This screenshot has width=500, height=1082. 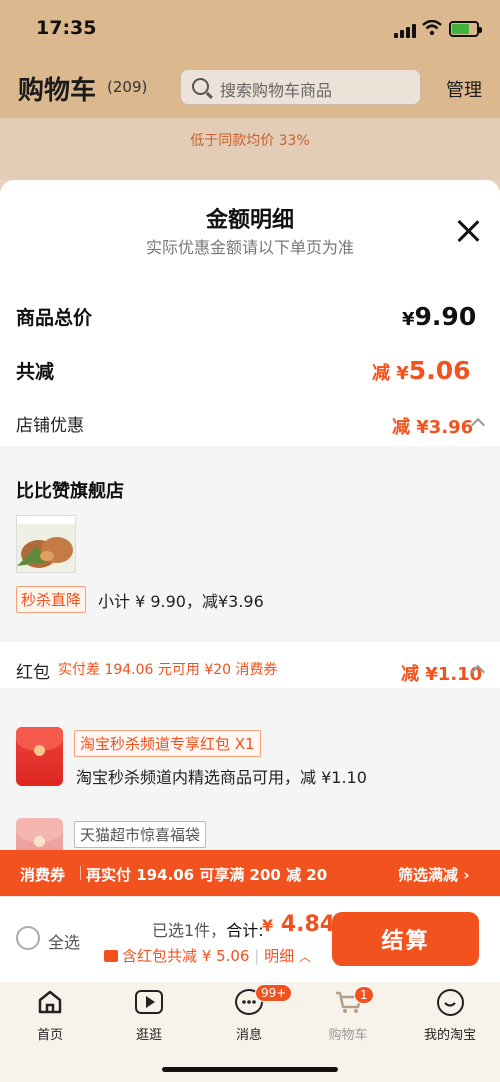 What do you see at coordinates (441, 673) in the screenshot?
I see `hongbao-value: 减 ¥1.10` at bounding box center [441, 673].